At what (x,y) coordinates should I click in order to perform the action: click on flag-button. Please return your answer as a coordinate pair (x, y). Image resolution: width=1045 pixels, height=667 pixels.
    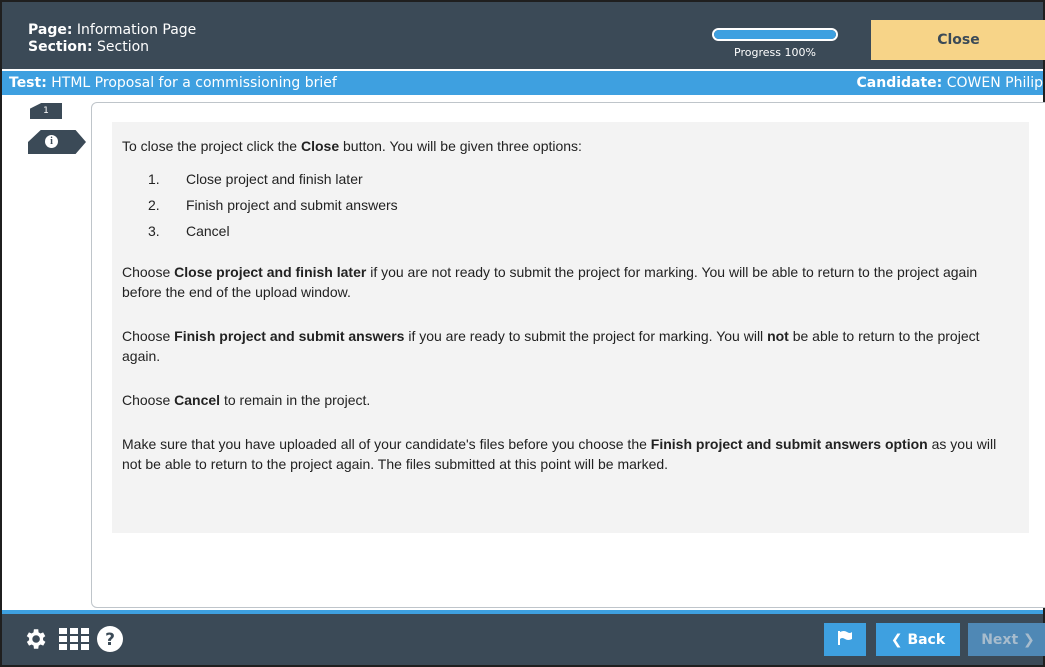
    Looking at the image, I should click on (845, 639).